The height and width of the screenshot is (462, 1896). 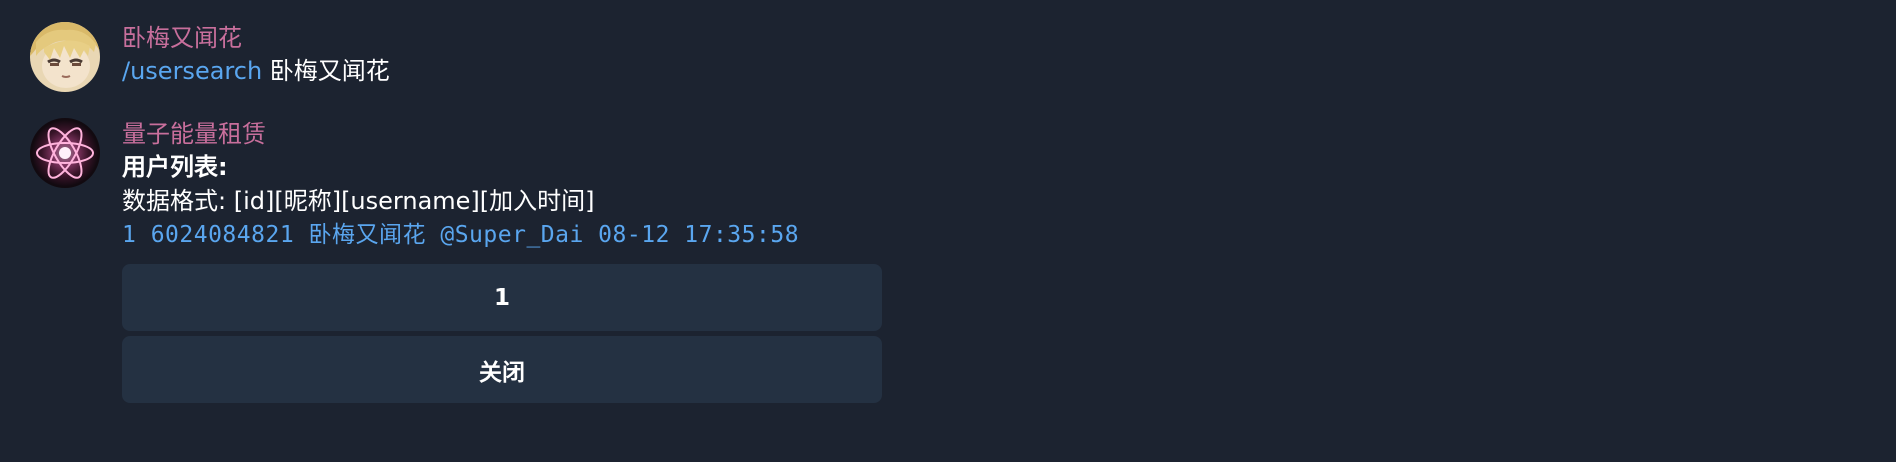 What do you see at coordinates (329, 71) in the screenshot?
I see `command-argument: 卧梅又闻花` at bounding box center [329, 71].